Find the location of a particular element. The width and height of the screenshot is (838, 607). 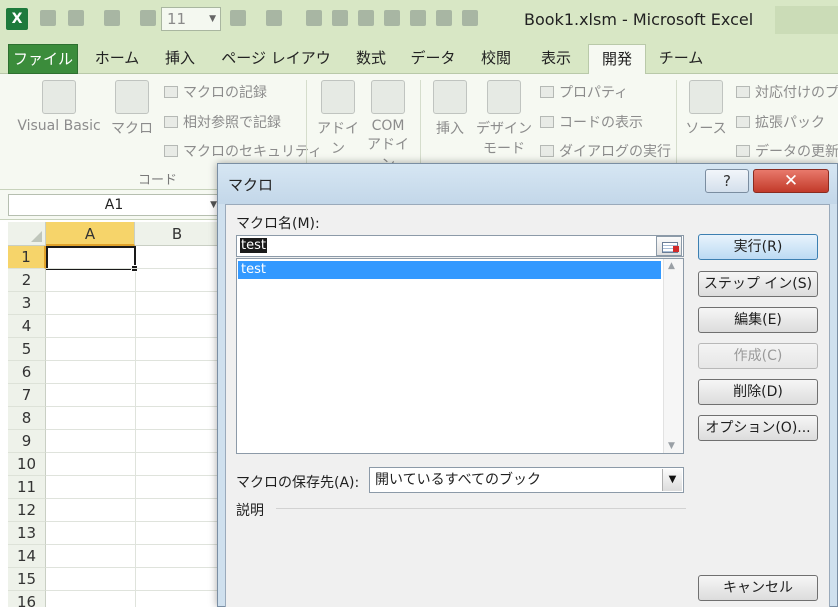

store-location-select: 開いているすべてのブック ▼ is located at coordinates (526, 480).